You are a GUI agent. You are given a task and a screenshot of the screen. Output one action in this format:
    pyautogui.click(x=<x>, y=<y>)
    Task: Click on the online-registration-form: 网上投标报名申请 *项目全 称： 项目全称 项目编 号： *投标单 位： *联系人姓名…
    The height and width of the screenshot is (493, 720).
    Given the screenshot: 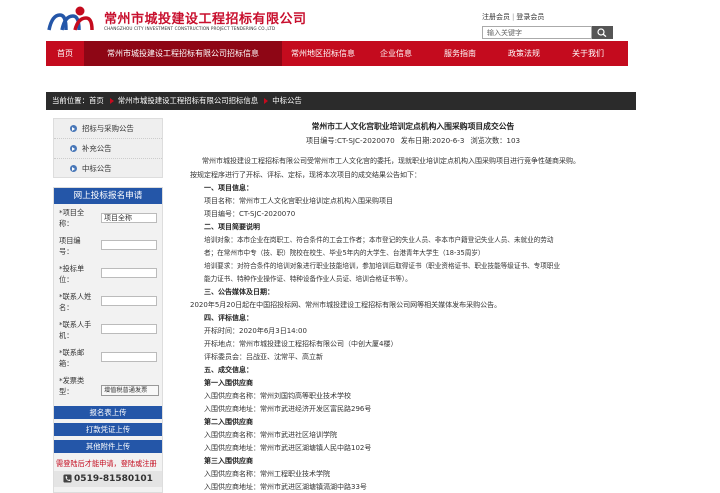 What is the action you would take?
    pyautogui.click(x=108, y=340)
    